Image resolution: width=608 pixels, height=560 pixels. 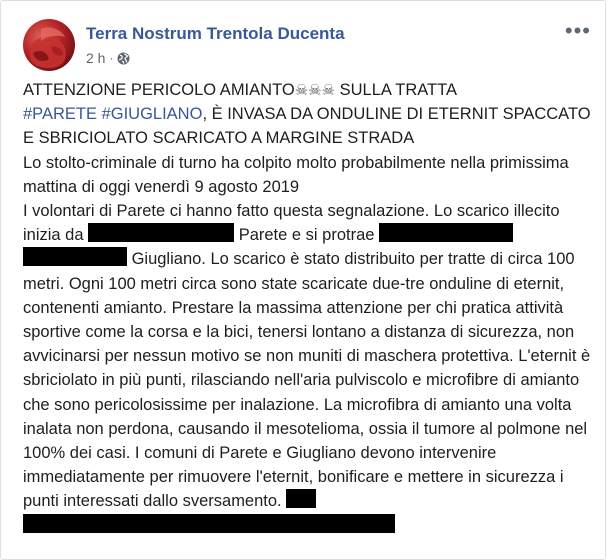 What do you see at coordinates (95, 58) in the screenshot?
I see `post-timestamp: 2 h` at bounding box center [95, 58].